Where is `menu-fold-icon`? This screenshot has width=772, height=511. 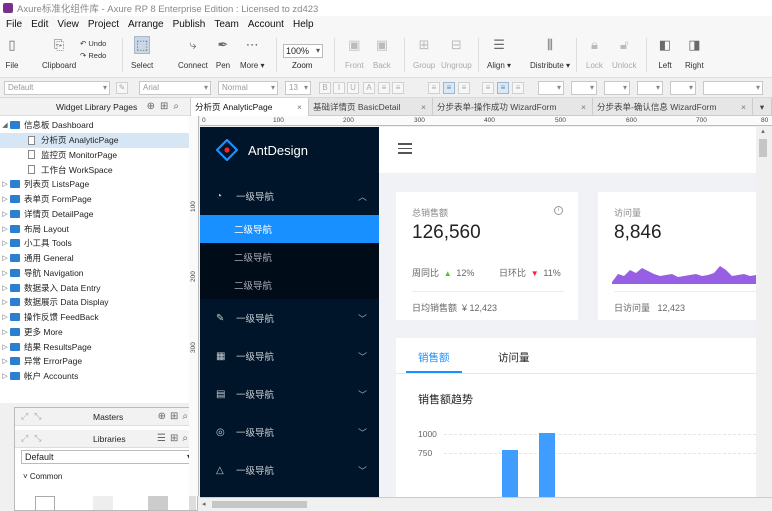 menu-fold-icon is located at coordinates (405, 150).